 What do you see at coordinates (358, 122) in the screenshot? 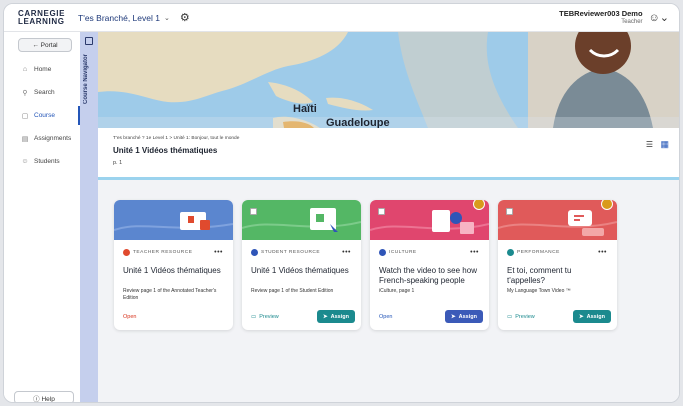
I see `map-label-guadeloupe: Guadeloupe` at bounding box center [358, 122].